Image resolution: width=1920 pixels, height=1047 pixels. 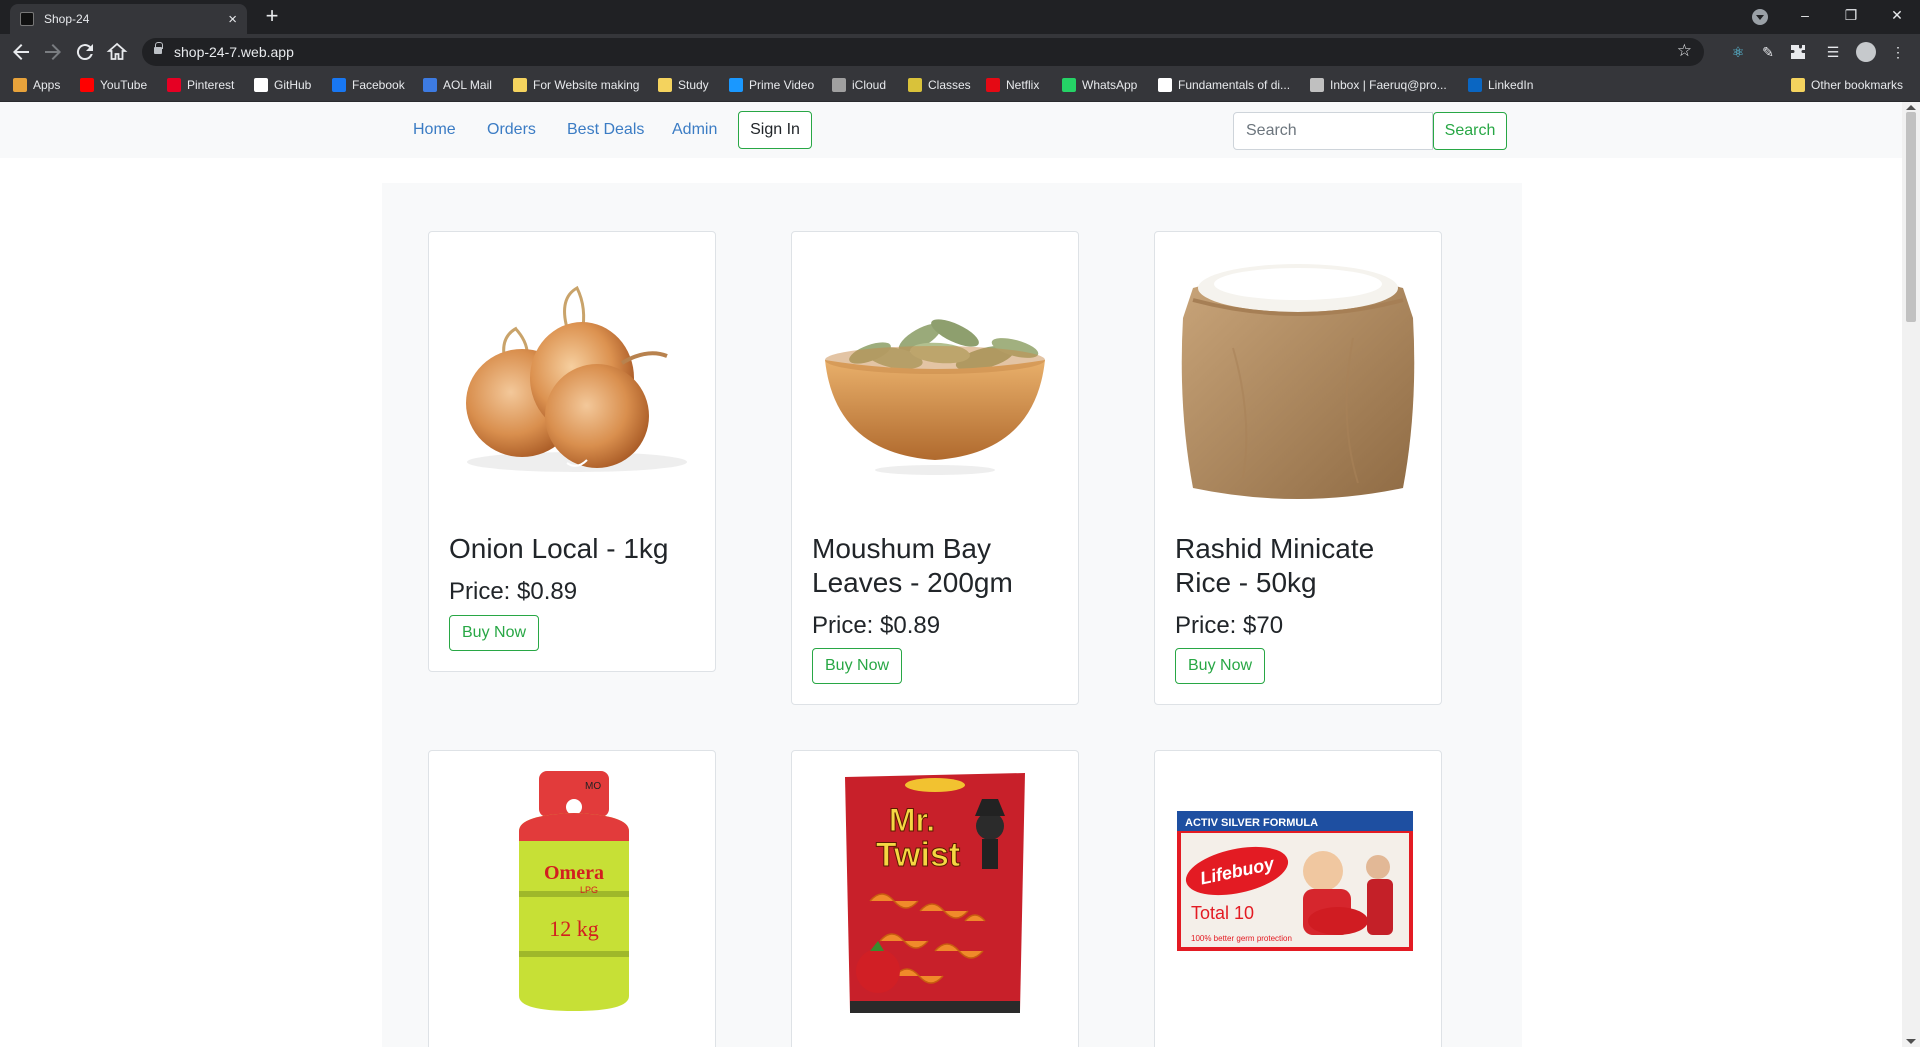 What do you see at coordinates (430, 85) in the screenshot?
I see `aol-icon` at bounding box center [430, 85].